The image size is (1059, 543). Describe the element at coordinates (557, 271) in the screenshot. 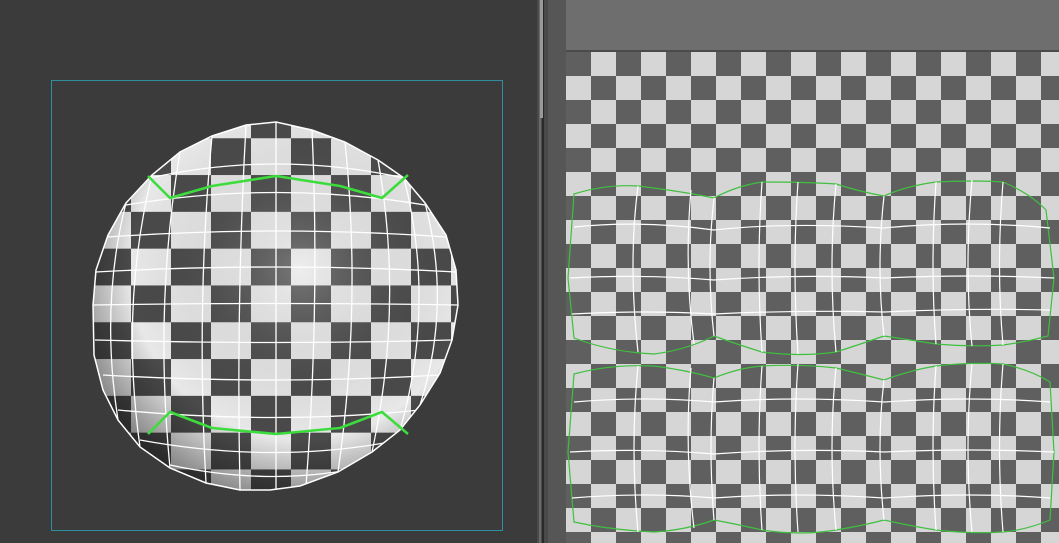

I see `uv-panel-gutter` at that location.